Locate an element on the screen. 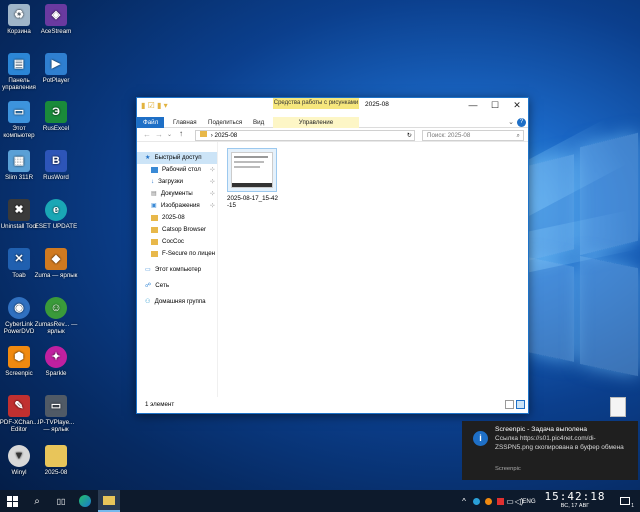  item-count: 1 элемент is located at coordinates (160, 404).